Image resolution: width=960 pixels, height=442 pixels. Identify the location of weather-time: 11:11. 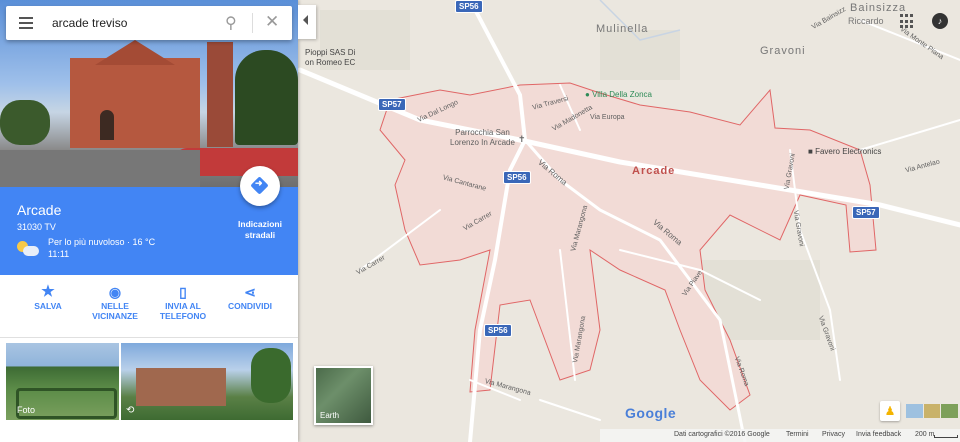
(59, 254).